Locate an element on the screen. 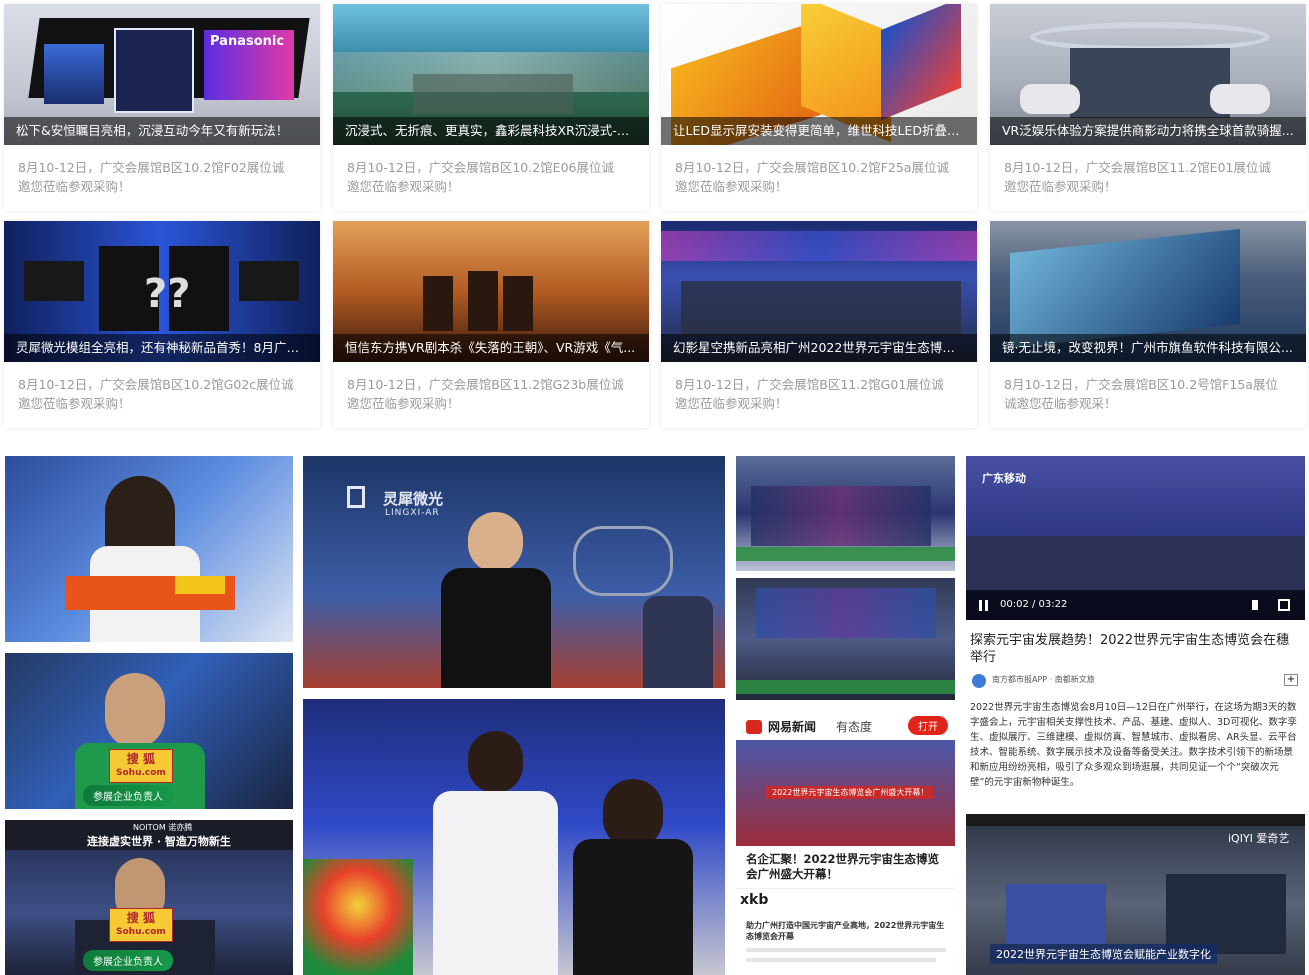 Image resolution: width=1309 pixels, height=975 pixels. iqiyi-caption: 2022世界元宇宙生态博览会赋能产业数字化 is located at coordinates (1103, 954).